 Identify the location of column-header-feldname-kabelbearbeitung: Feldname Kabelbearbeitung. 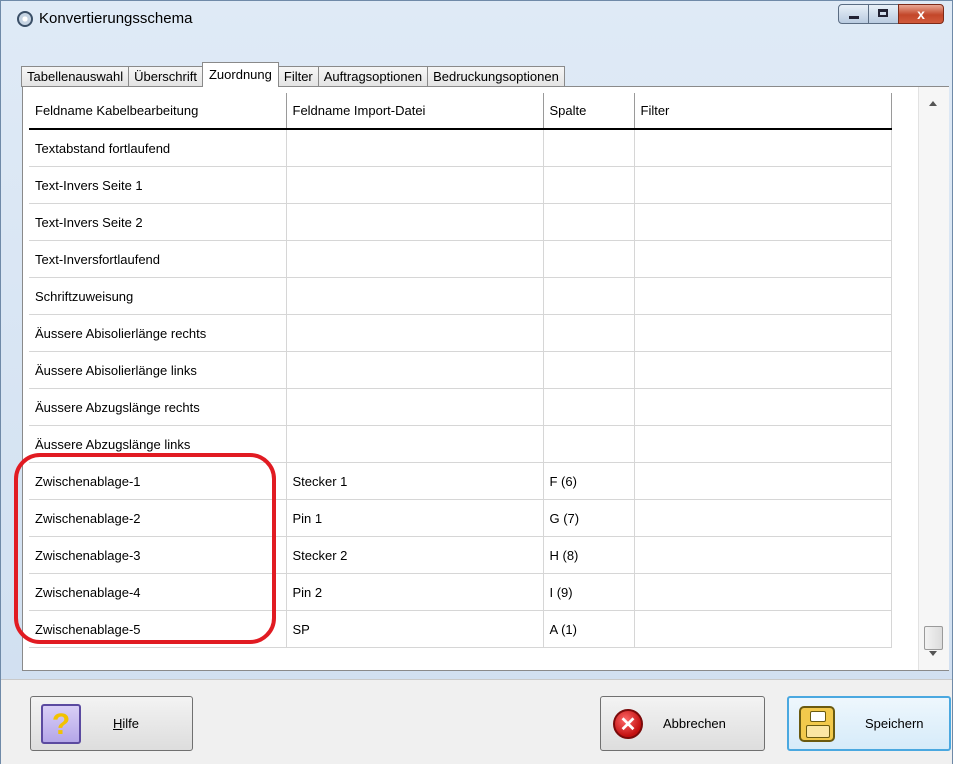
(158, 111).